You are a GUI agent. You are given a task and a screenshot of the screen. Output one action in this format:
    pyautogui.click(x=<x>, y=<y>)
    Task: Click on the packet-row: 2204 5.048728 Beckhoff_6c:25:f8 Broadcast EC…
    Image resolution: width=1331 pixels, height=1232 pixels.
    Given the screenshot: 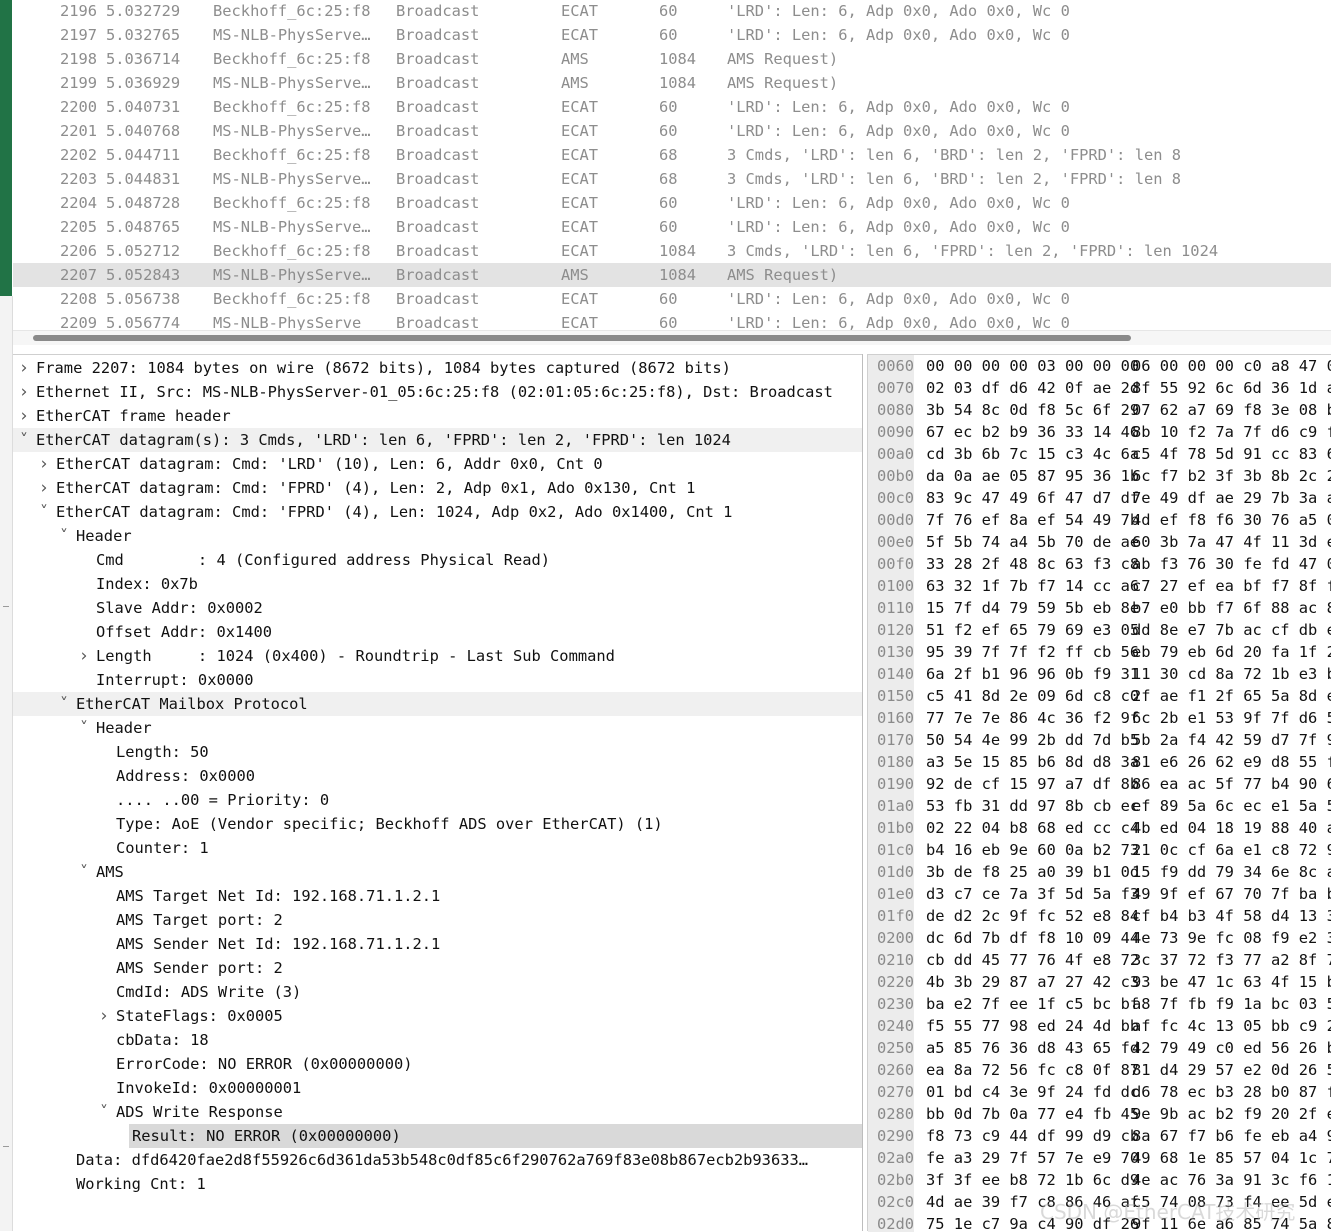 What is the action you would take?
    pyautogui.click(x=672, y=203)
    